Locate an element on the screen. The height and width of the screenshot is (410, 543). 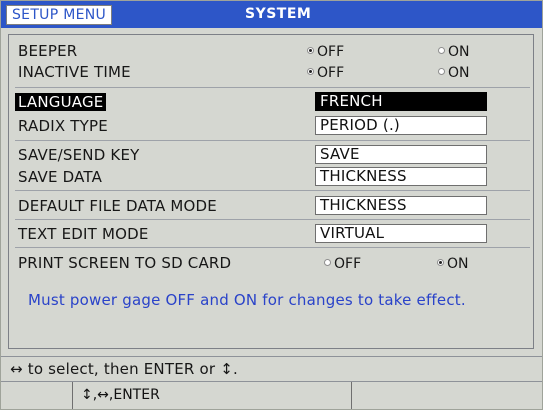
inactive-time-row: INACTIVE TIME OFF ON is located at coordinates (271, 71).